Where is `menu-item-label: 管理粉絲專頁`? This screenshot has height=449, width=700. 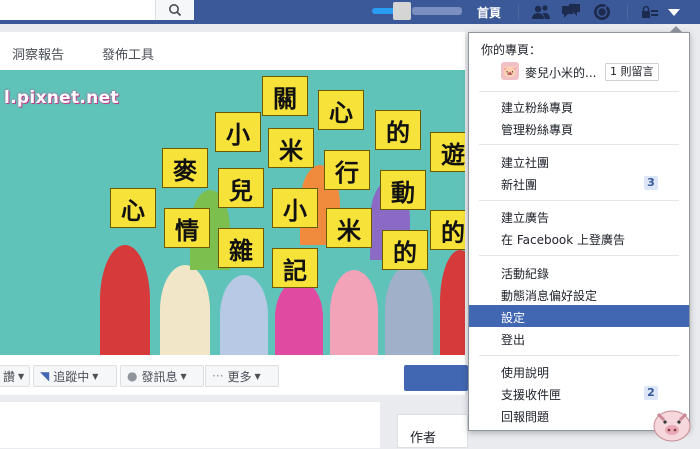 menu-item-label: 管理粉絲專頁 is located at coordinates (537, 130).